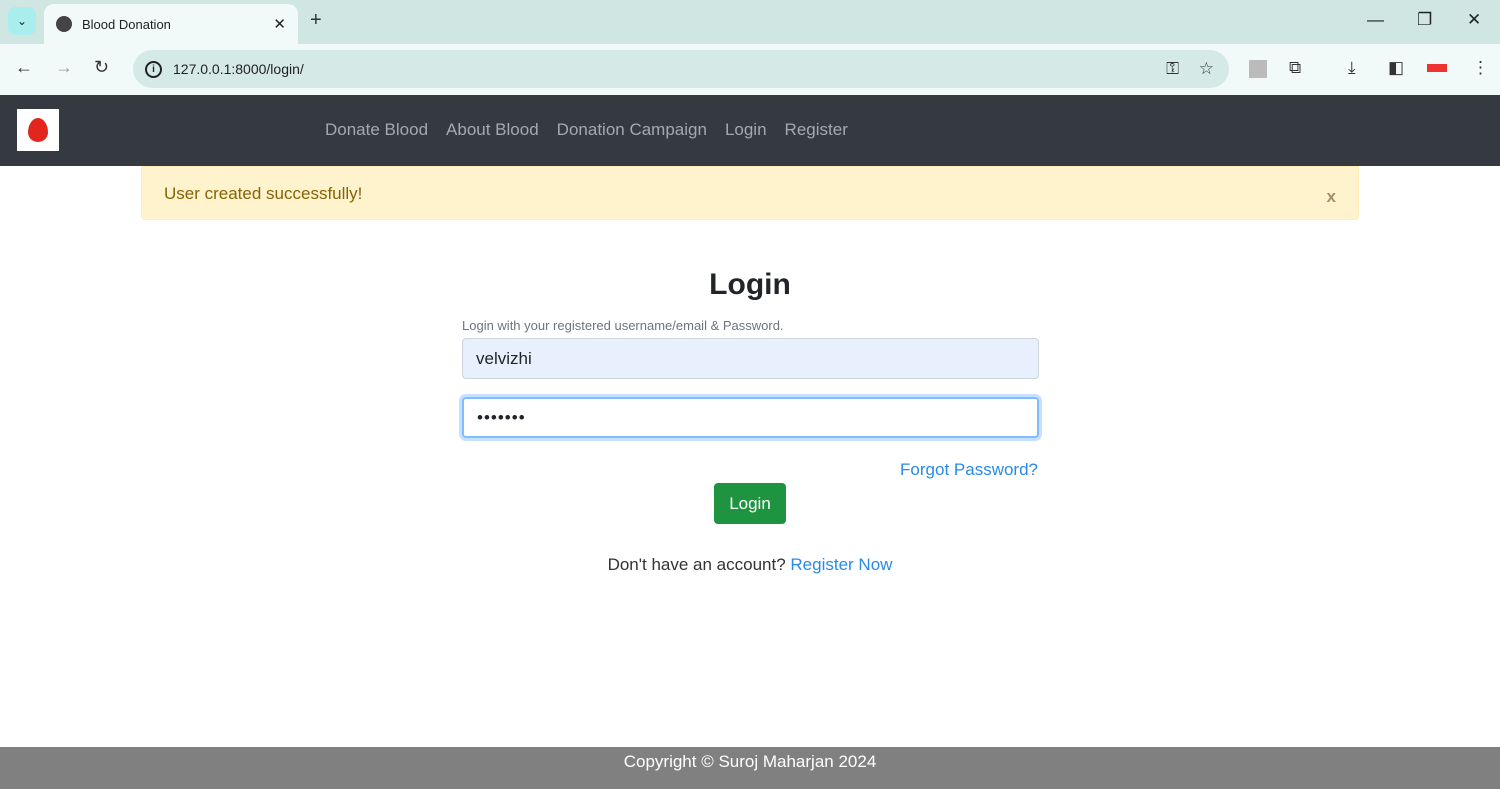 The image size is (1500, 789). Describe the element at coordinates (1258, 69) in the screenshot. I see `profile-extension-icon` at that location.